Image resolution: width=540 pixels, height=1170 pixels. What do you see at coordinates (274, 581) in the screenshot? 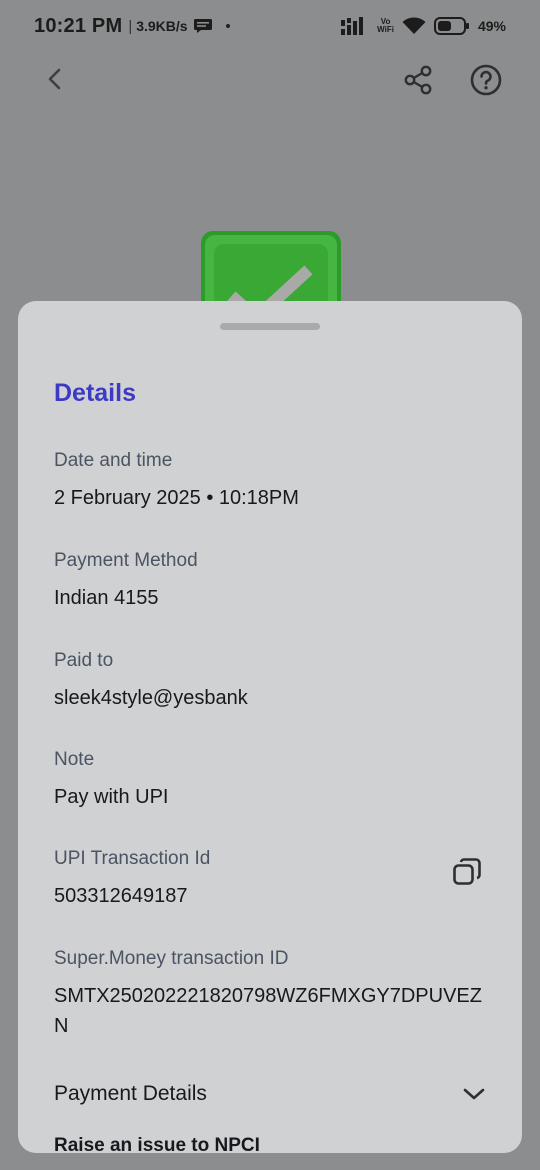
I see `payment-method-field: Payment Method Indian 4155` at bounding box center [274, 581].